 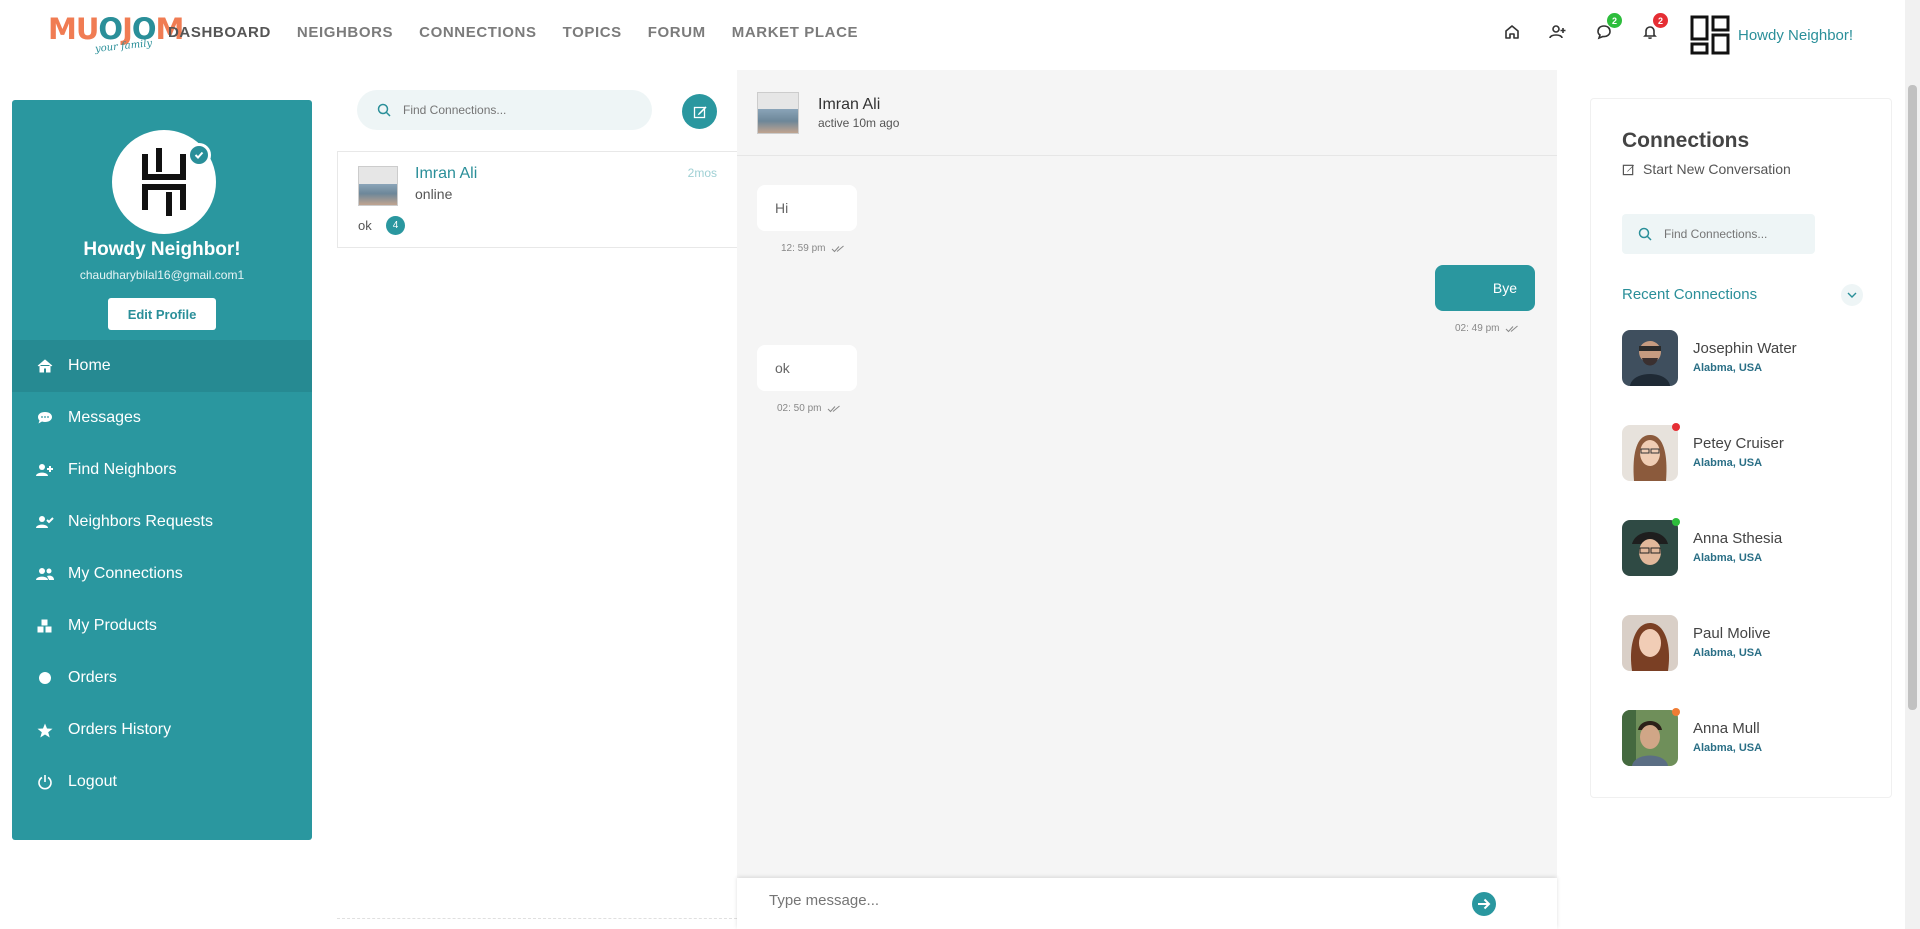 What do you see at coordinates (162, 314) in the screenshot?
I see `edit-profile-button: Edit Profile` at bounding box center [162, 314].